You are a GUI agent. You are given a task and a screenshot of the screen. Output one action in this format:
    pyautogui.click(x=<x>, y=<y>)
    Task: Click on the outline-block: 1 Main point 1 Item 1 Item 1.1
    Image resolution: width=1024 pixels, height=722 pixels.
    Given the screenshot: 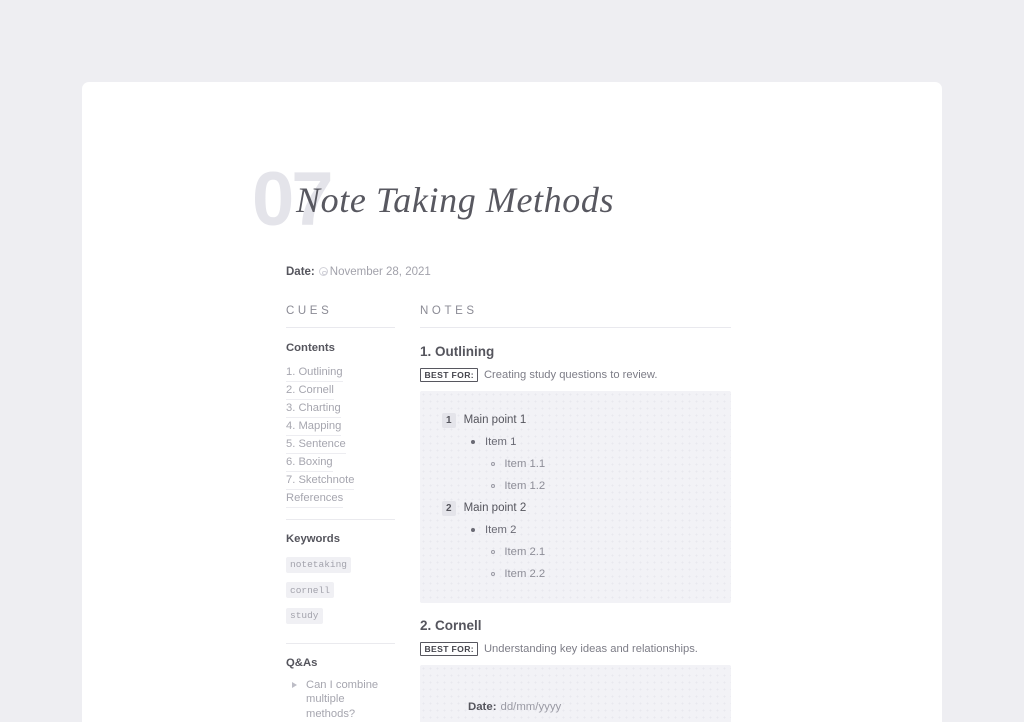 What is the action you would take?
    pyautogui.click(x=575, y=497)
    